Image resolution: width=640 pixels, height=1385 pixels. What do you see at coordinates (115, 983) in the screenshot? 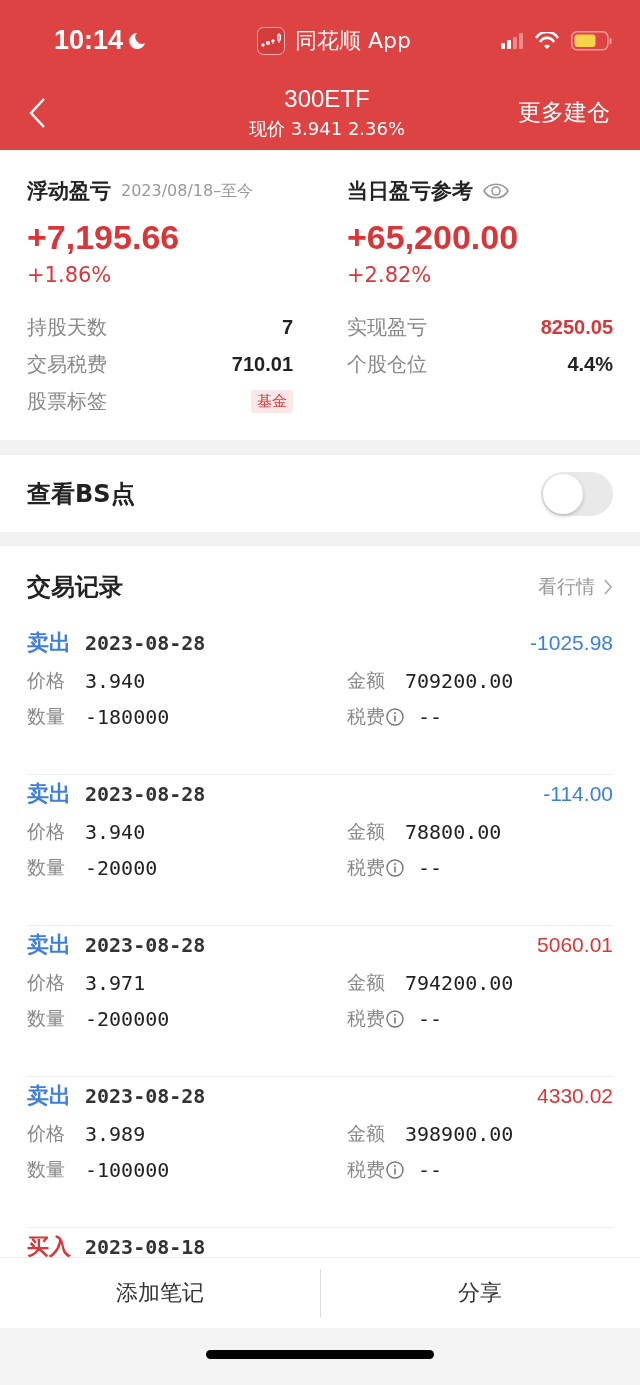
I see `field-value: 3.971` at bounding box center [115, 983].